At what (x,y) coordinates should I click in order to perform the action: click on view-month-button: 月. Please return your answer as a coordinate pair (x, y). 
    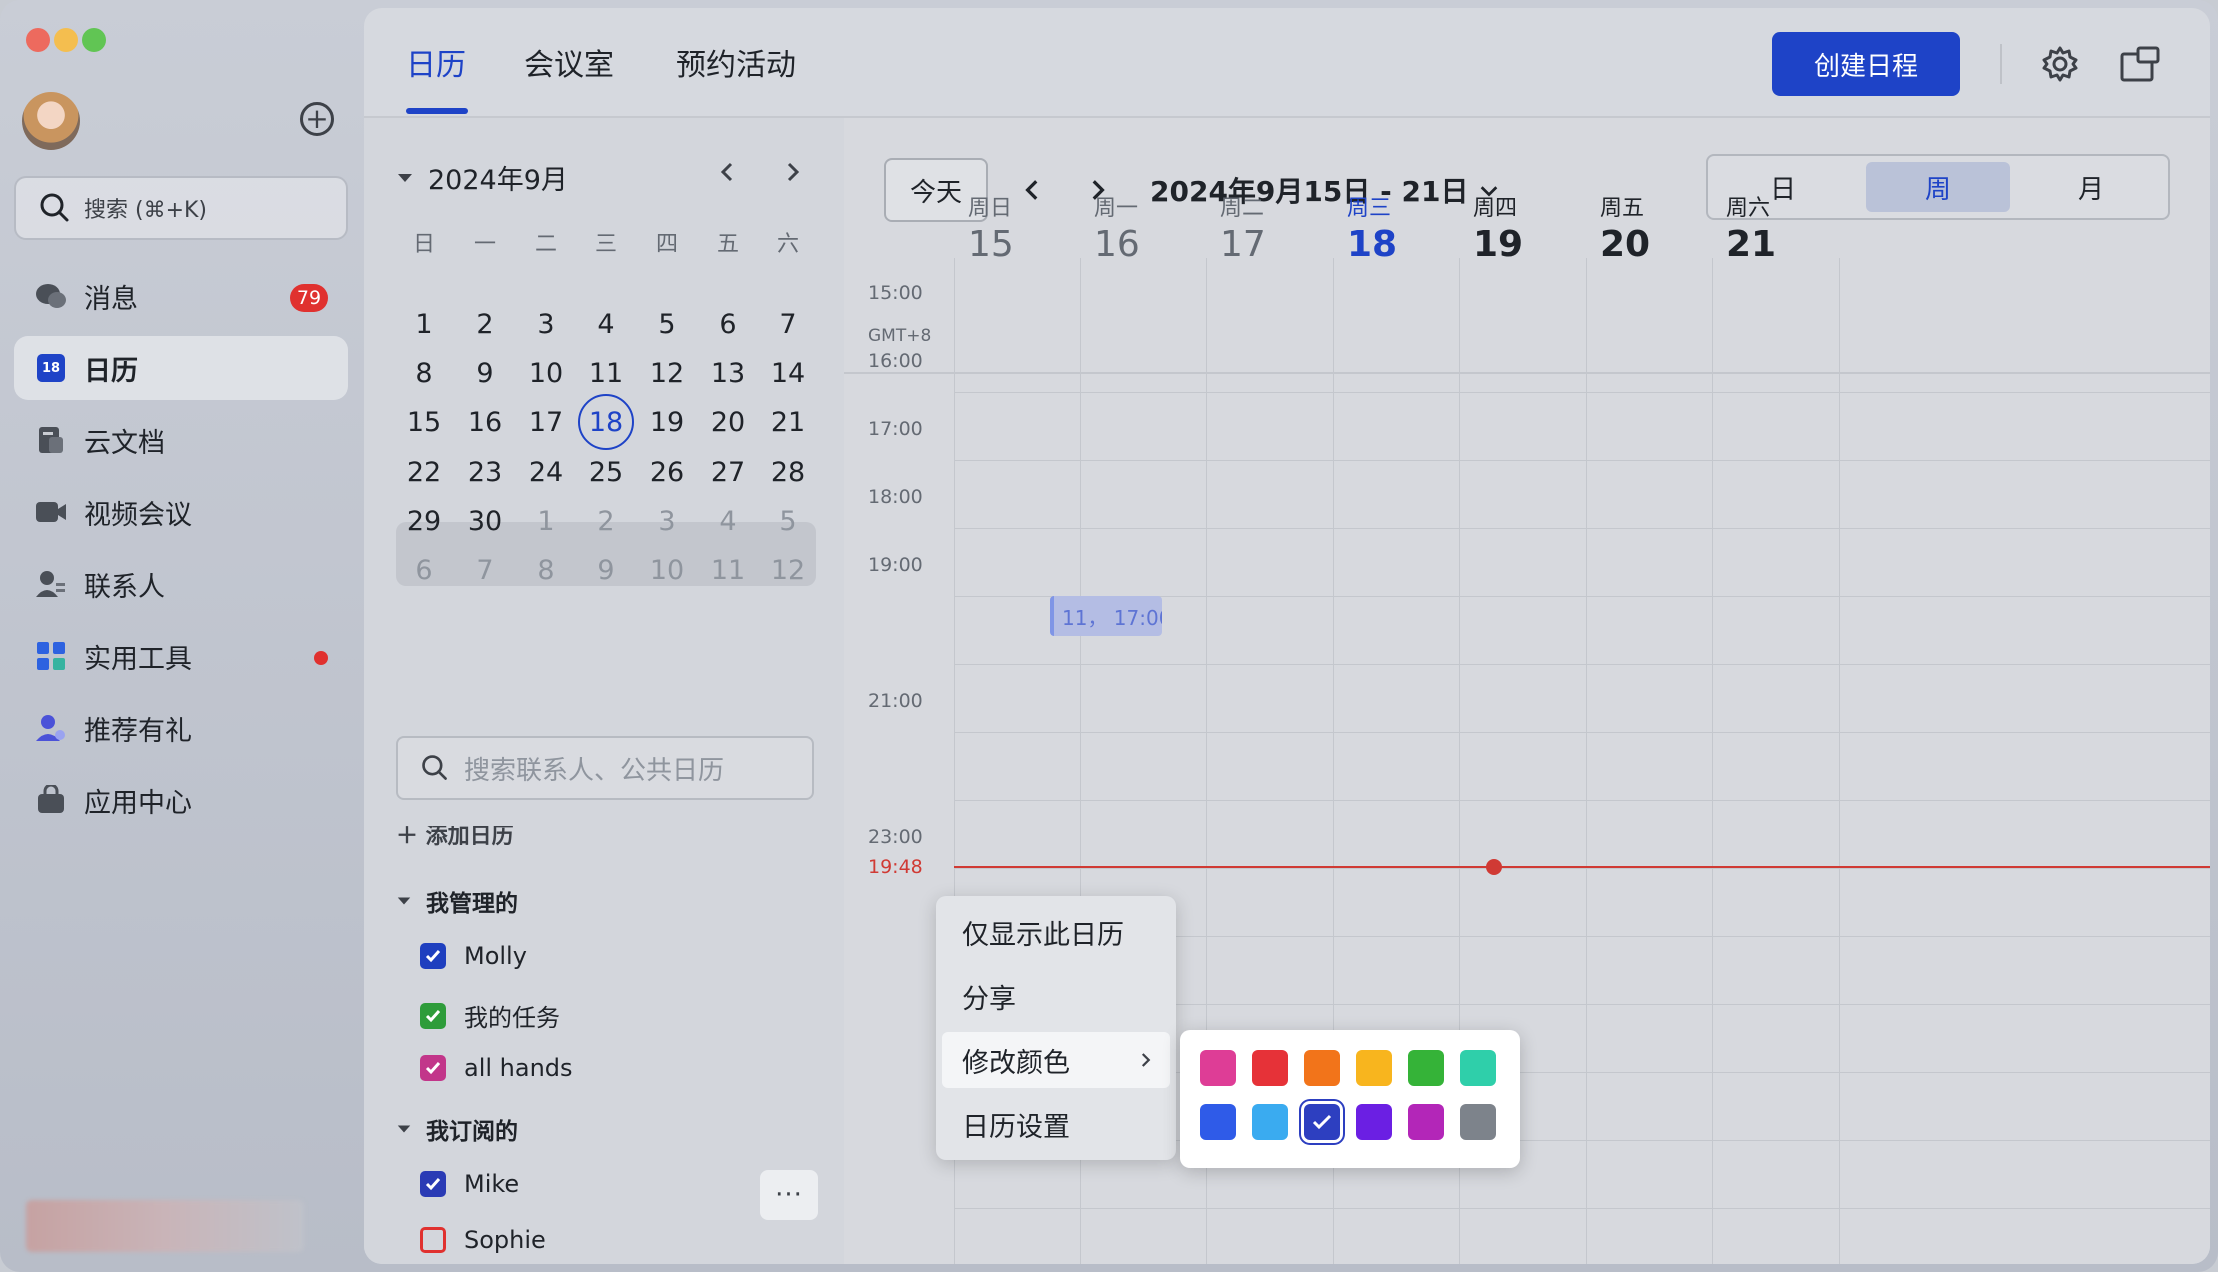
    Looking at the image, I should click on (2091, 187).